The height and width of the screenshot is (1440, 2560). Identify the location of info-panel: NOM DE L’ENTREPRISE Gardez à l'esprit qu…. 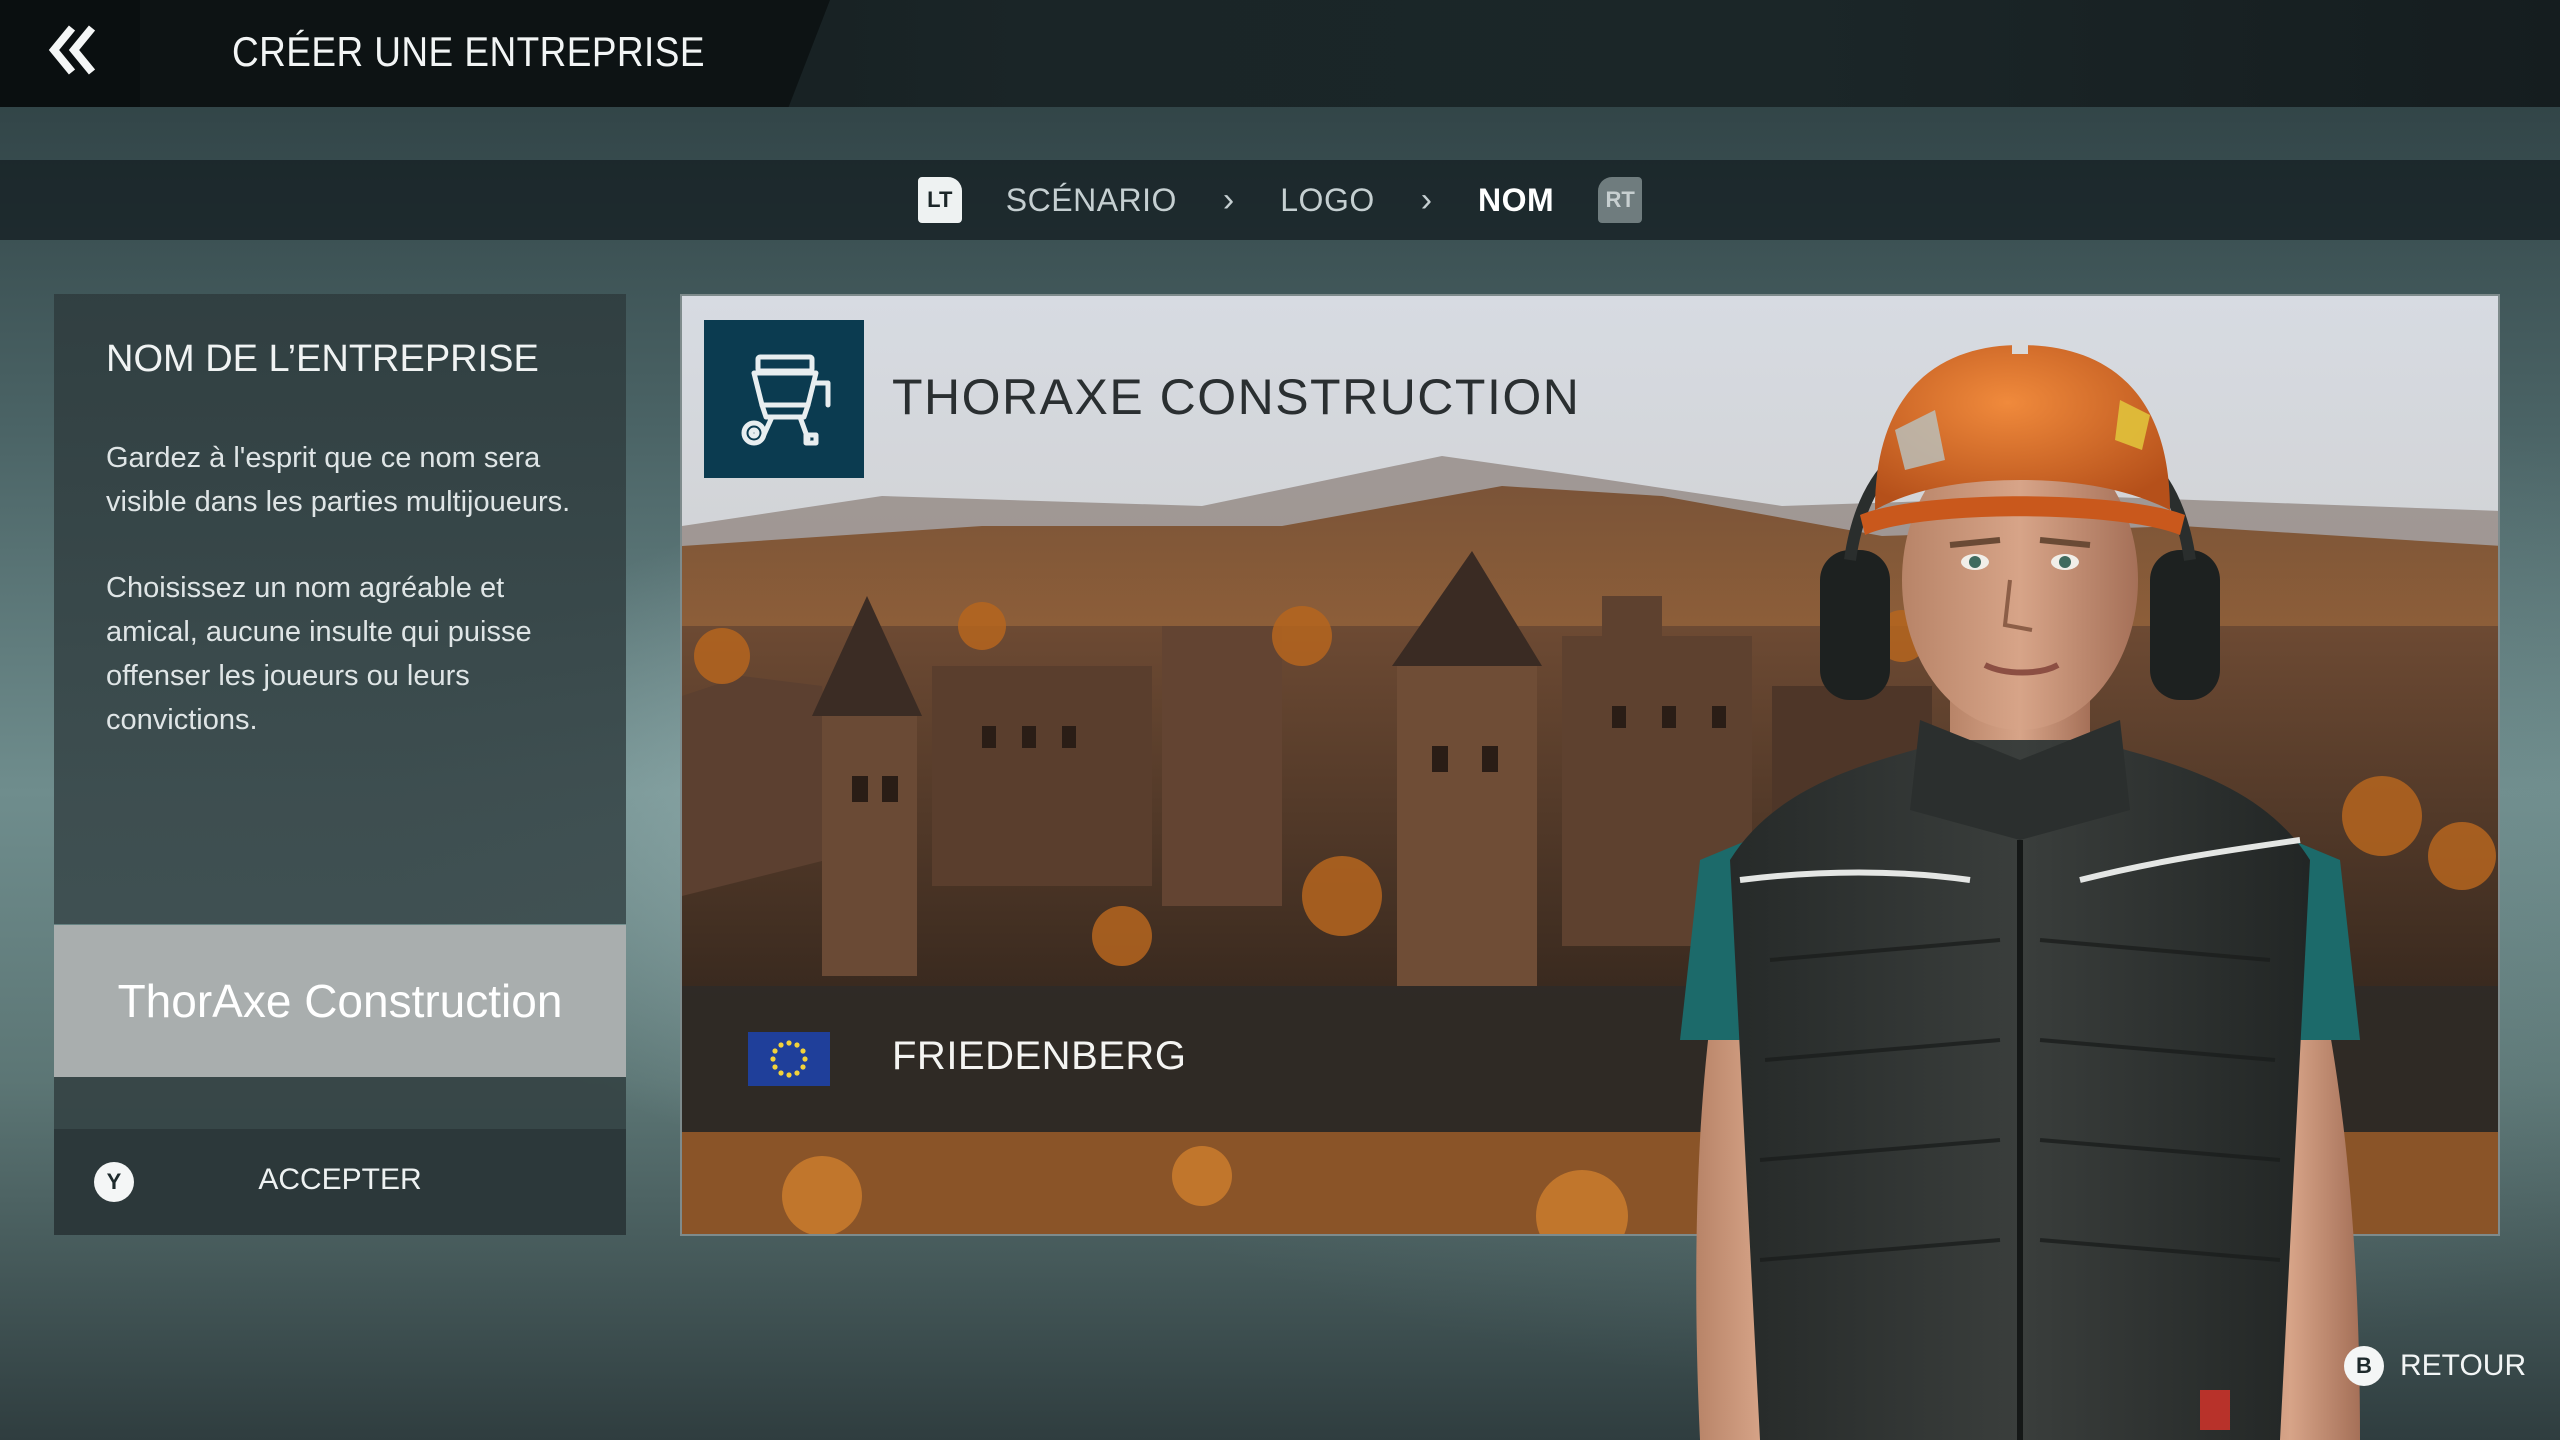
(340, 609).